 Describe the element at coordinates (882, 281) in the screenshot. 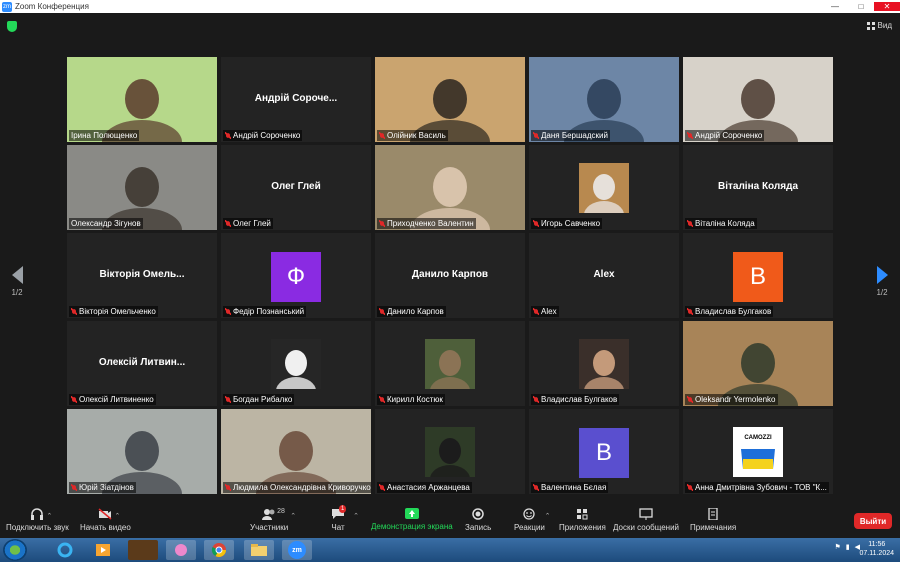

I see `next-page-button: 1/2` at that location.